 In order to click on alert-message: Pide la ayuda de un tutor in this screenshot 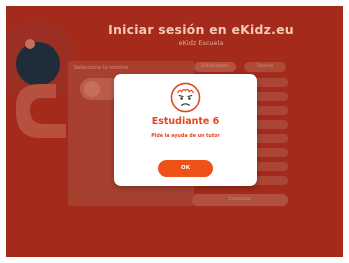, I will do `click(185, 136)`.